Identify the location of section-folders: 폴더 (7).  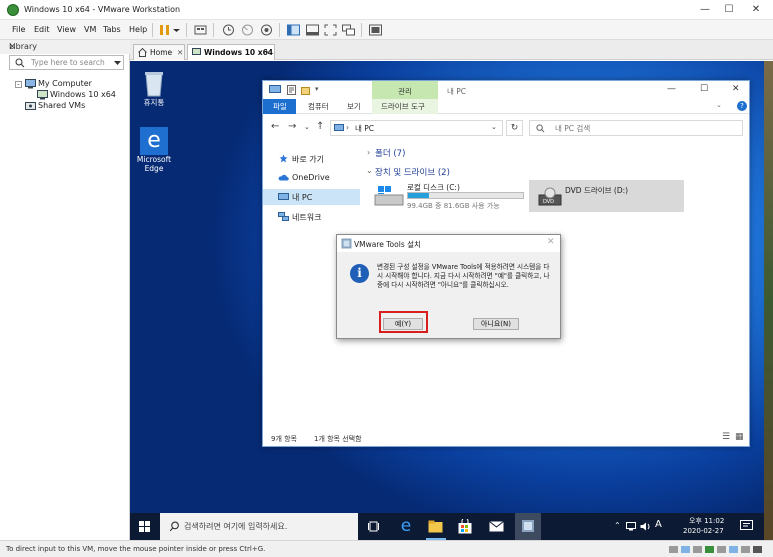
(390, 153).